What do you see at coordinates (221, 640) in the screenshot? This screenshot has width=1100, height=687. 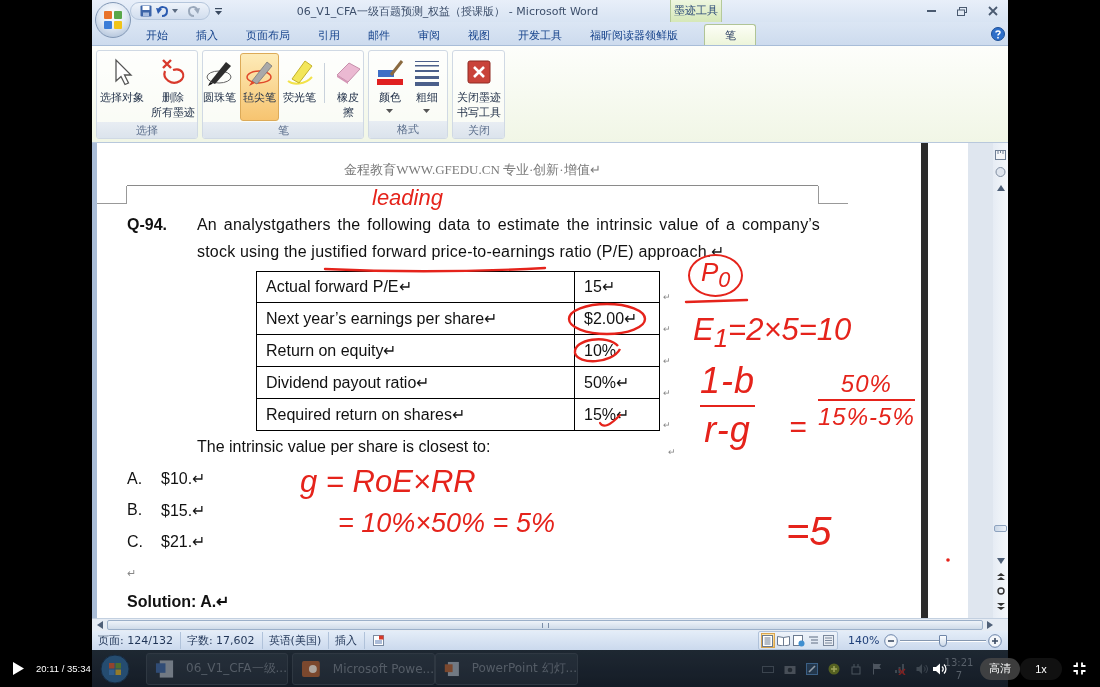 I see `word-count: 字数: 17,602` at bounding box center [221, 640].